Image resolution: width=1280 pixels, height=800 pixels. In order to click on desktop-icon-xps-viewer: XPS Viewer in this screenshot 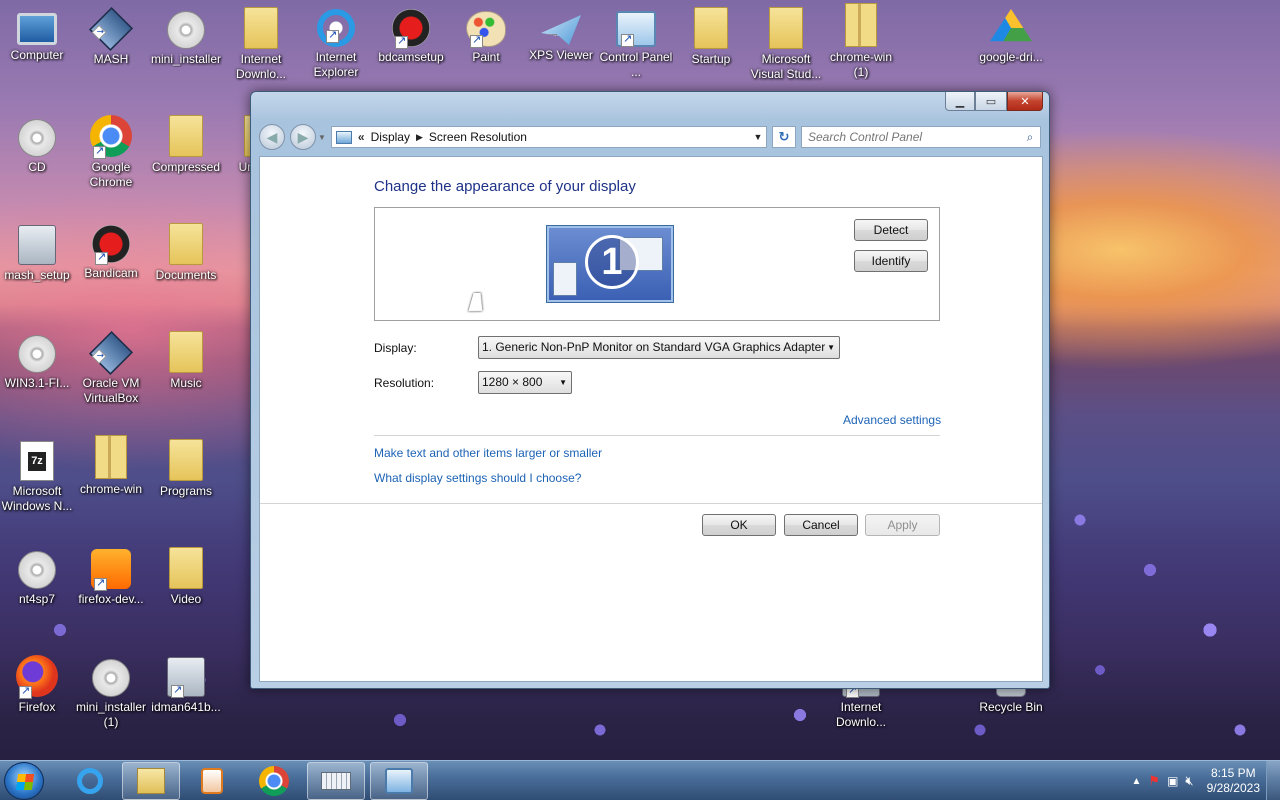, I will do `click(561, 33)`.